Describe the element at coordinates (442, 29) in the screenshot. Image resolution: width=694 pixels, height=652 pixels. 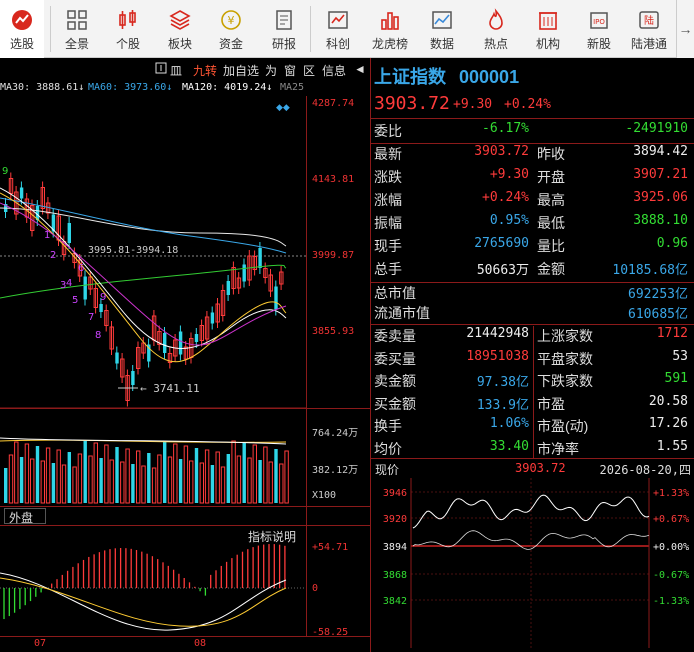
I see `toolbar-item-8: 数据` at that location.